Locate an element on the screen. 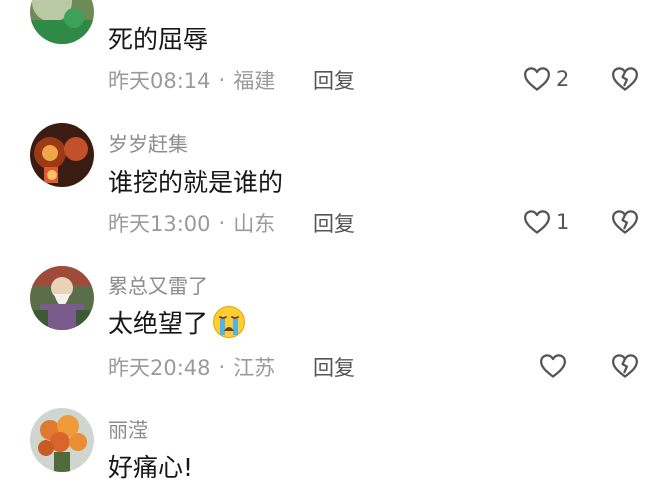 The width and height of the screenshot is (660, 492). comment-location: 江苏 is located at coordinates (254, 368).